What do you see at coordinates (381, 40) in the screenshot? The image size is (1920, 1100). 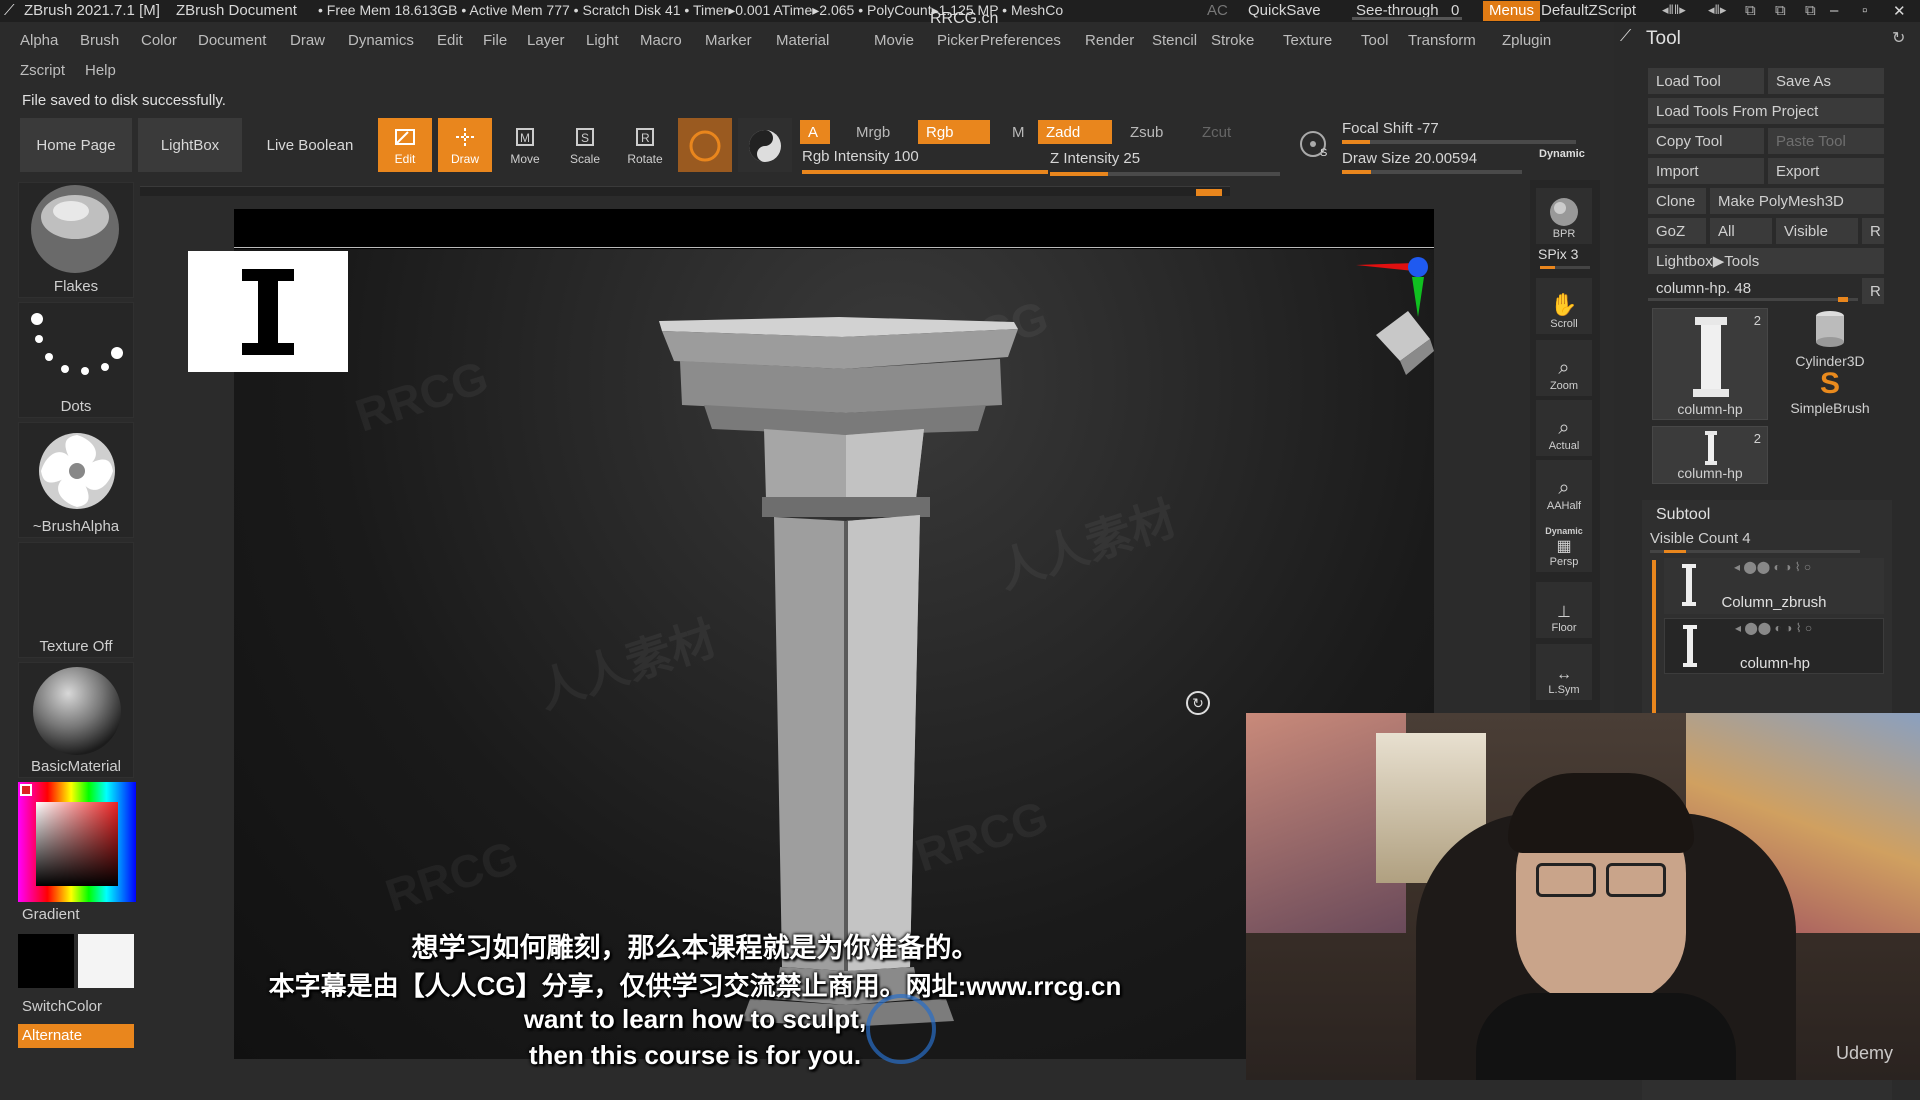 I see `menu-dynamics: Dynamics` at bounding box center [381, 40].